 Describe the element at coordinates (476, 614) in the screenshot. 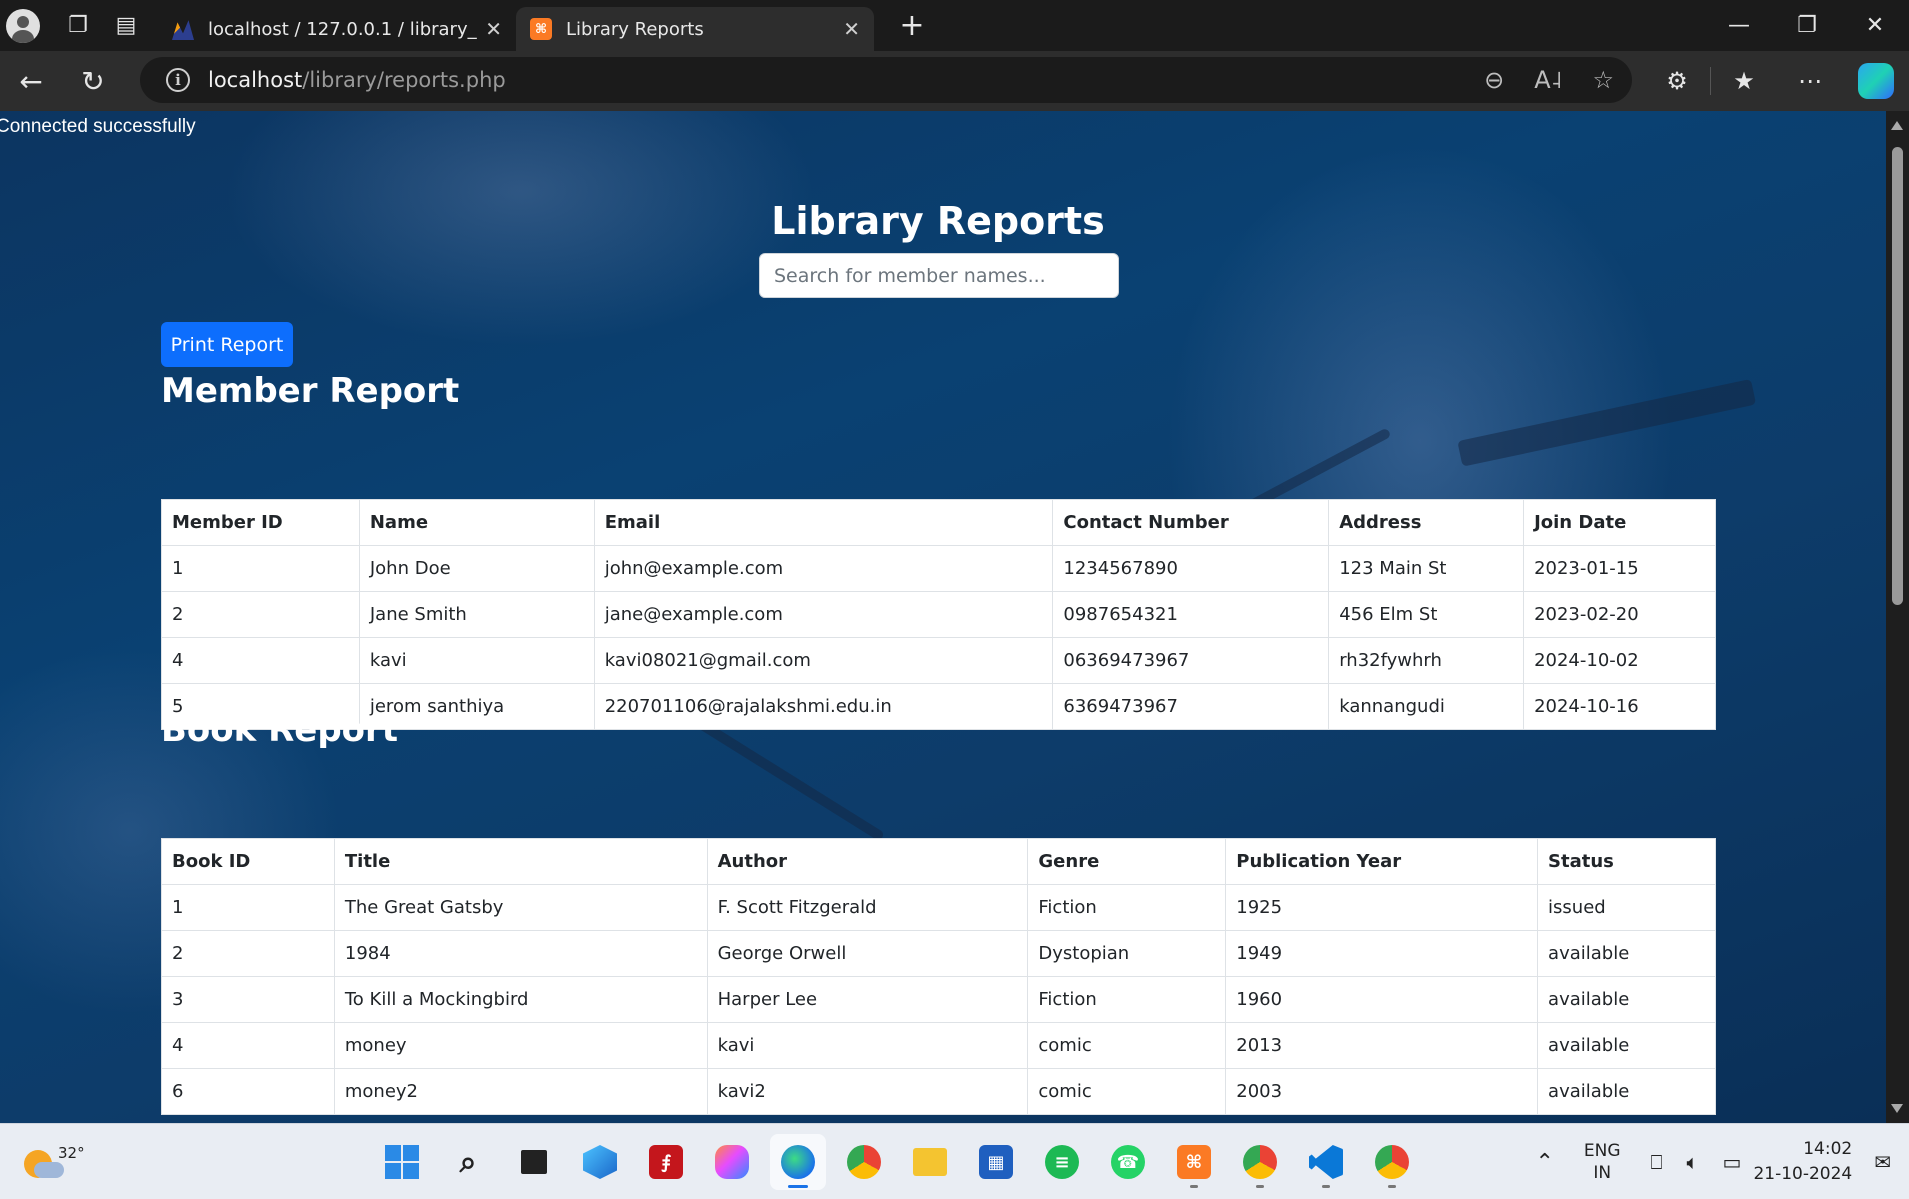

I see `table-cell: Jane Smith` at that location.